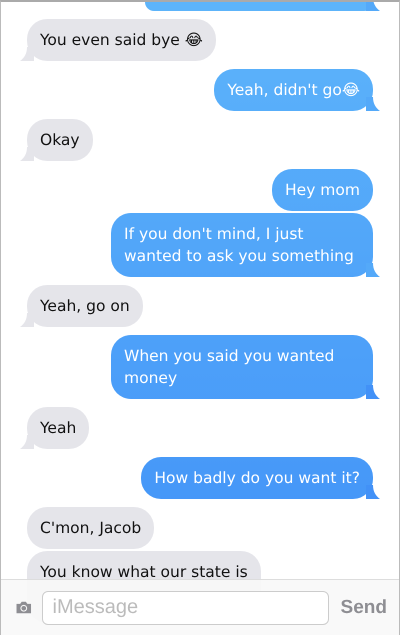 Image resolution: width=400 pixels, height=635 pixels. Describe the element at coordinates (322, 190) in the screenshot. I see `sent-message: Hey mom` at that location.